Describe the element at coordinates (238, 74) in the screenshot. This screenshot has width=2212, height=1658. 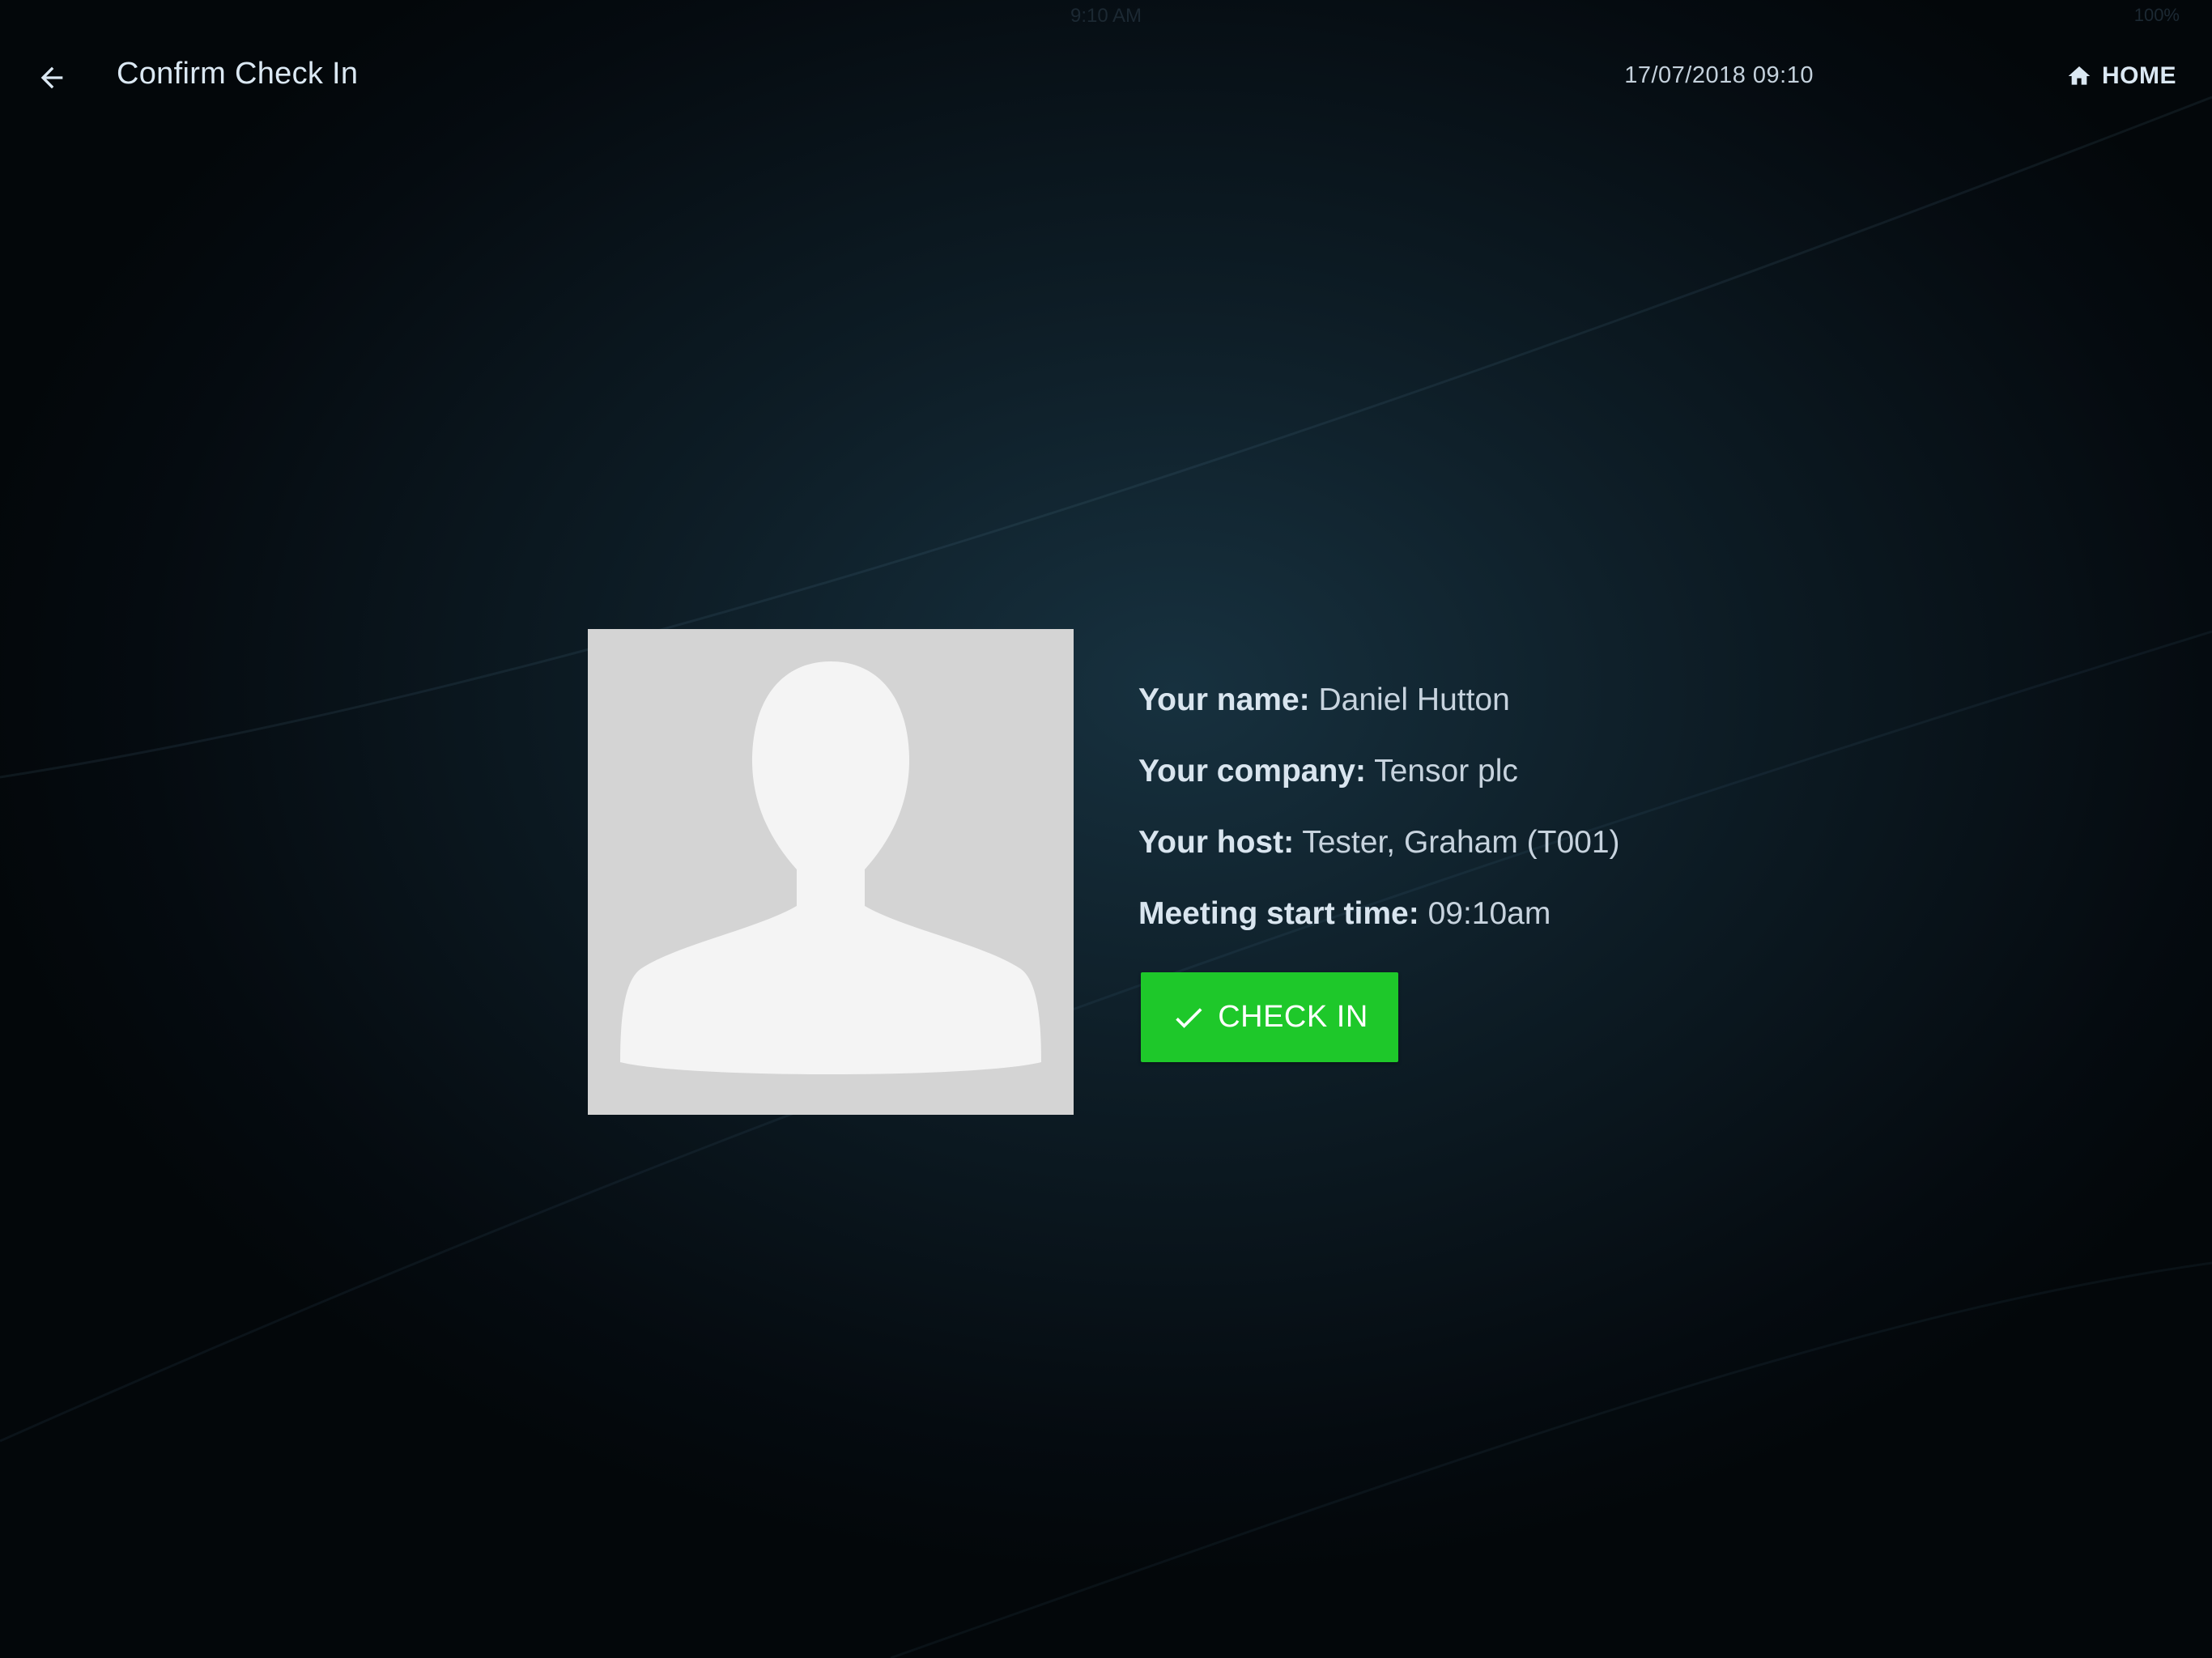
I see `page-title: Confirm Check In` at that location.